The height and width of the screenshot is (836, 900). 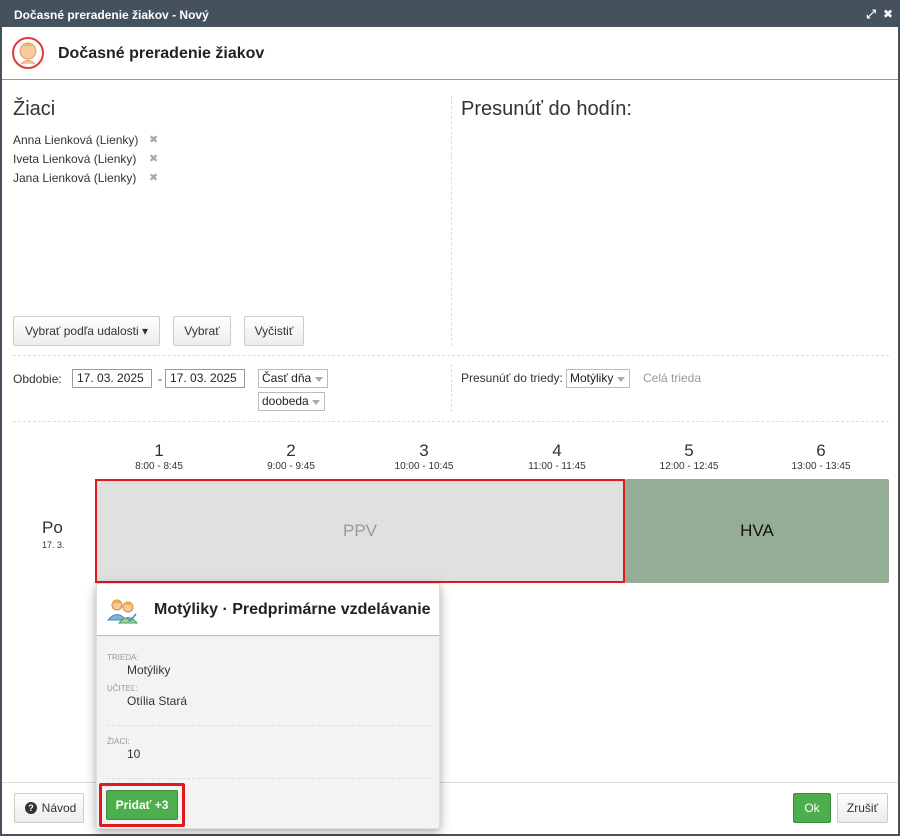 I want to click on period-number: 4, so click(x=557, y=450).